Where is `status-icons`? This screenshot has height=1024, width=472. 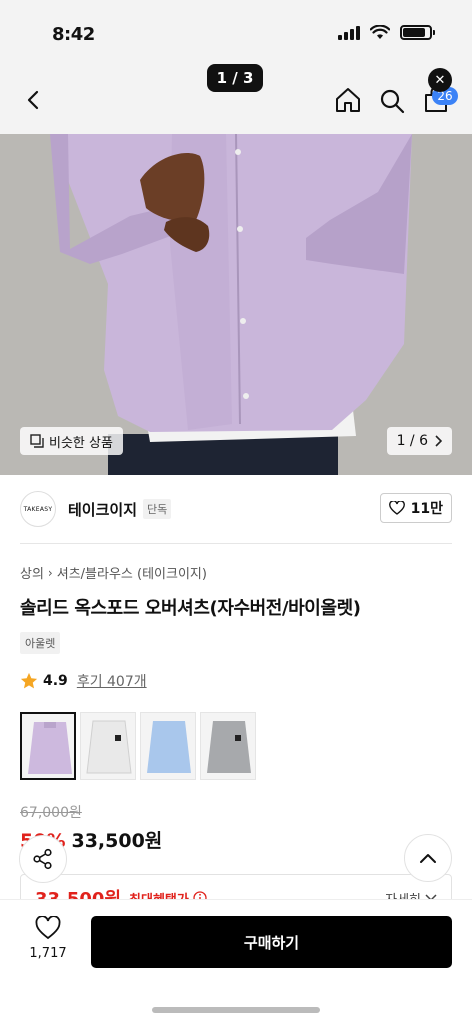 status-icons is located at coordinates (386, 32).